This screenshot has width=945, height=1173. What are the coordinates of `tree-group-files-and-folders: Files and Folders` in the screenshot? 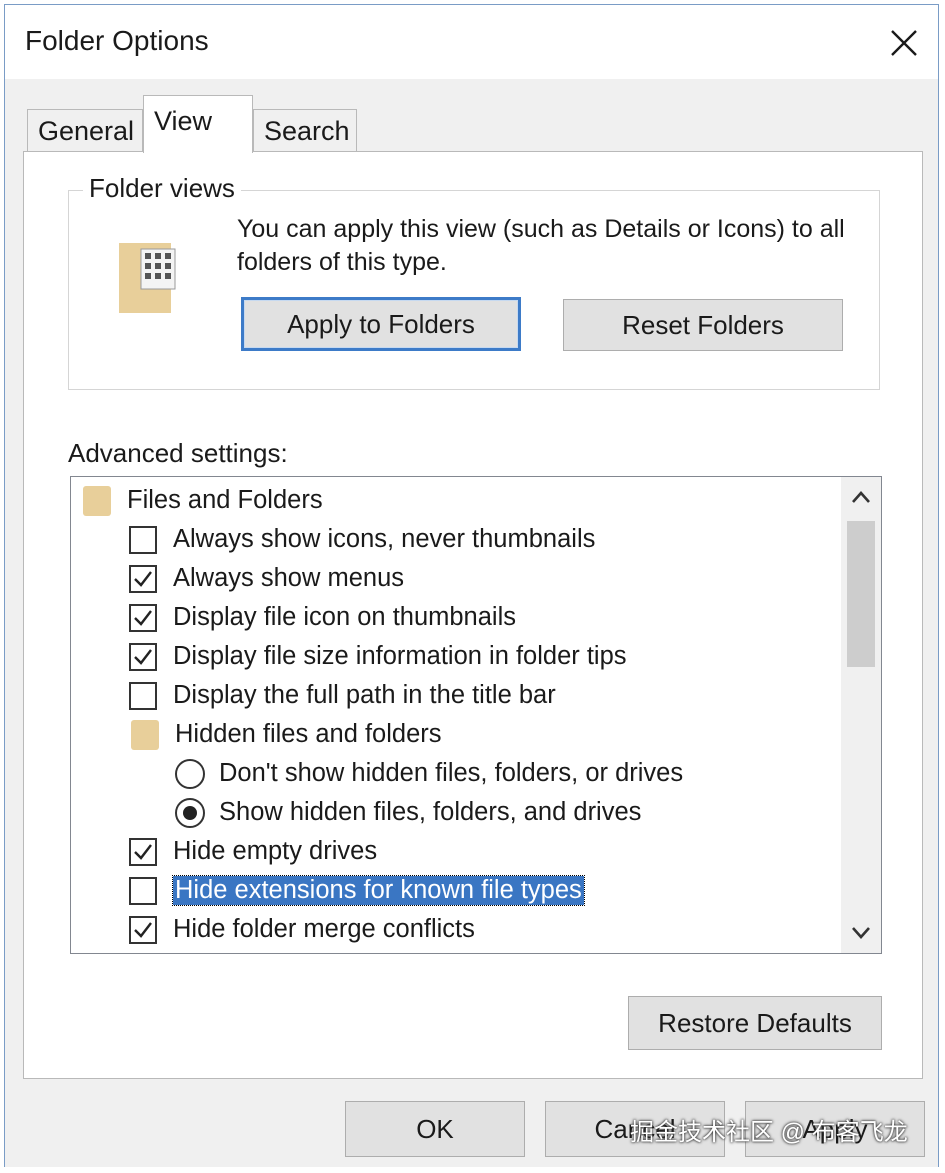 It's located at (203, 500).